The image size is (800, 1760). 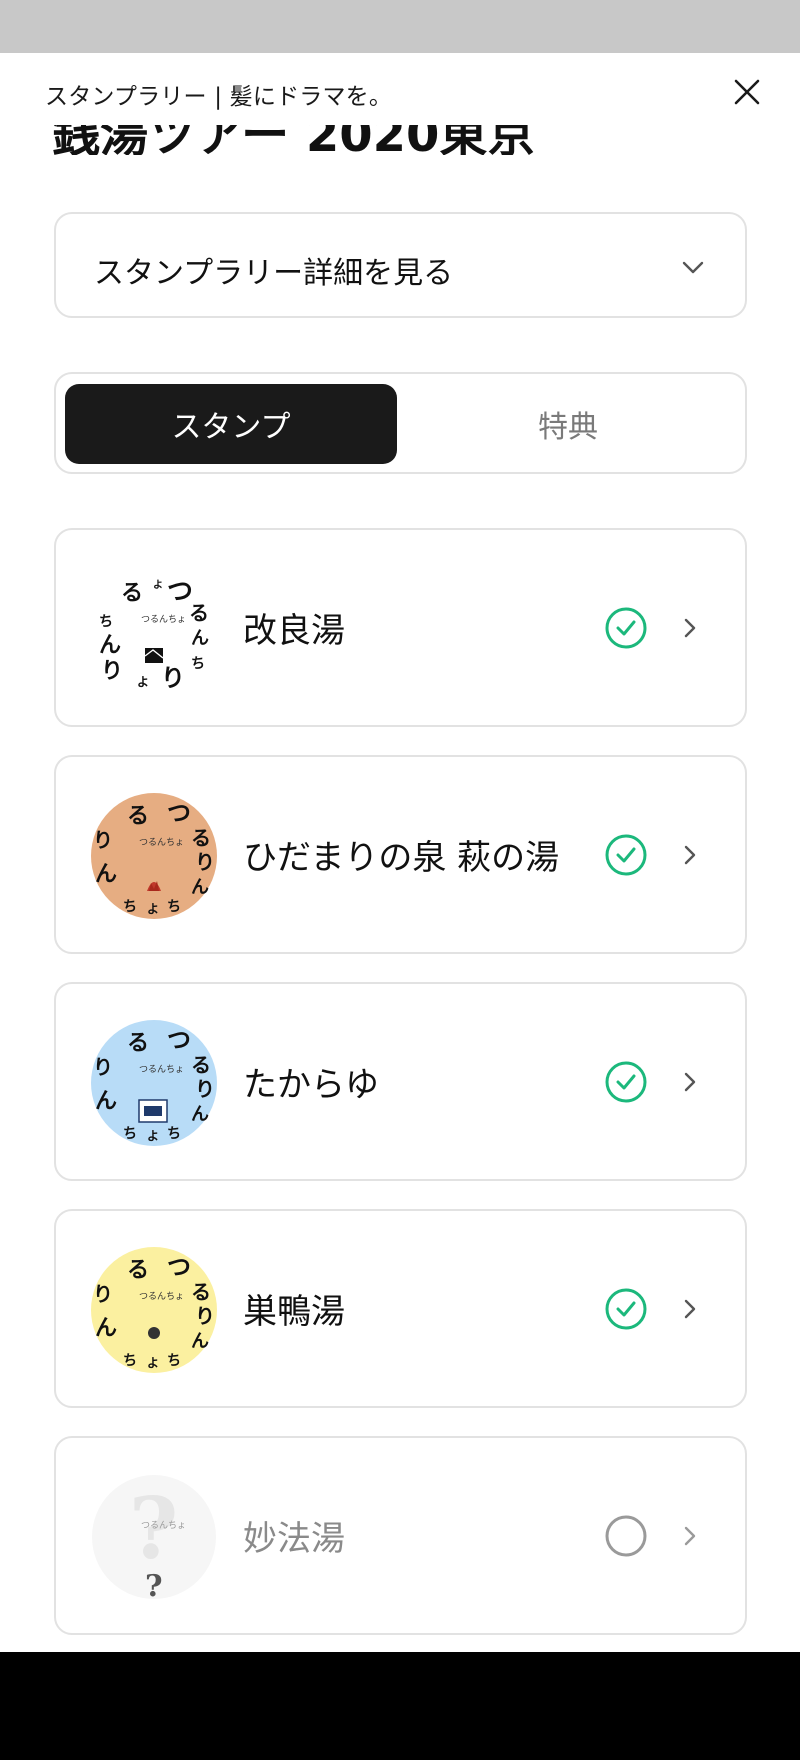 I want to click on tab-group: スタンプ 特典, so click(x=400, y=423).